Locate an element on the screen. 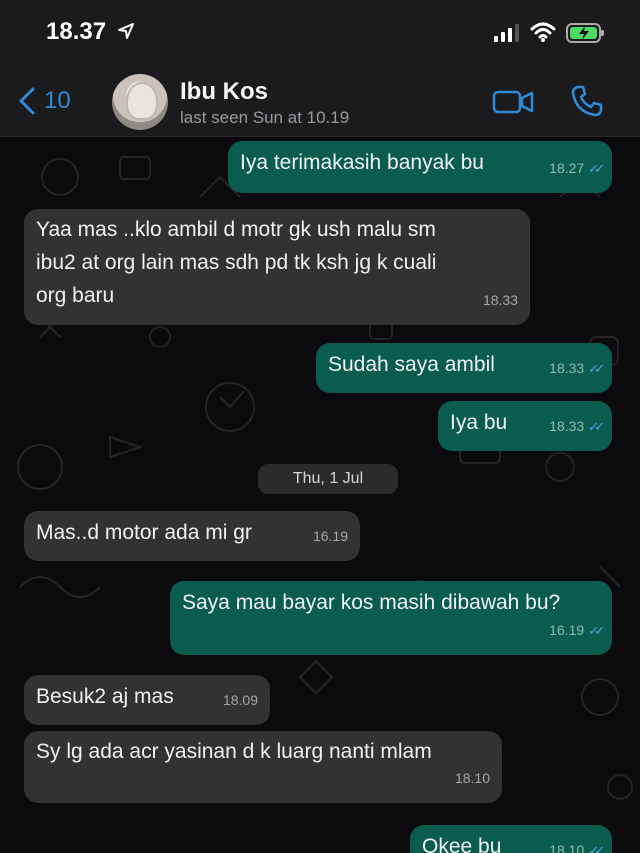 The image size is (640, 853). avatar is located at coordinates (140, 102).